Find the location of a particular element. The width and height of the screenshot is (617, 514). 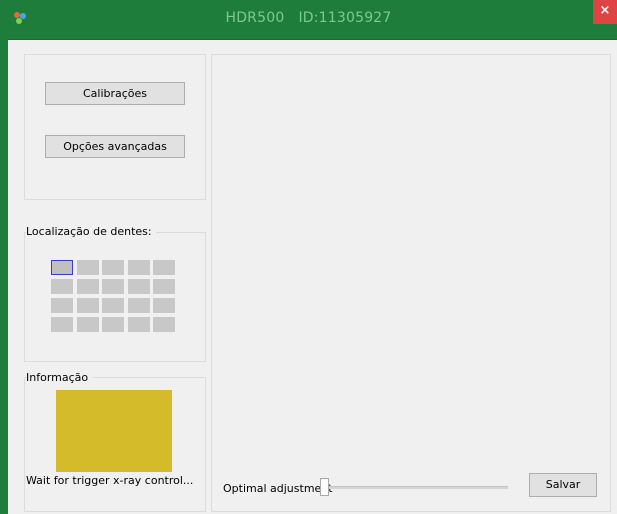

tooth-r3-c2 is located at coordinates (88, 305).